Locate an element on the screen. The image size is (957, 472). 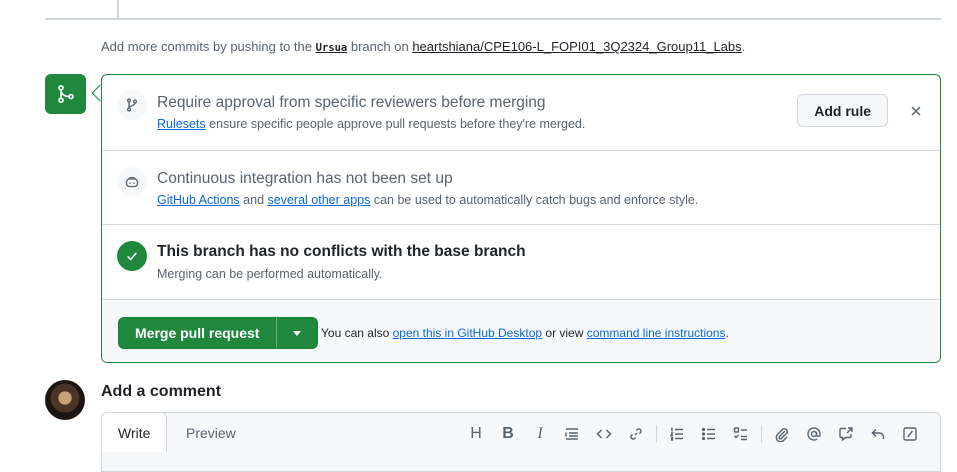
tab-preview: Preview is located at coordinates (211, 433).